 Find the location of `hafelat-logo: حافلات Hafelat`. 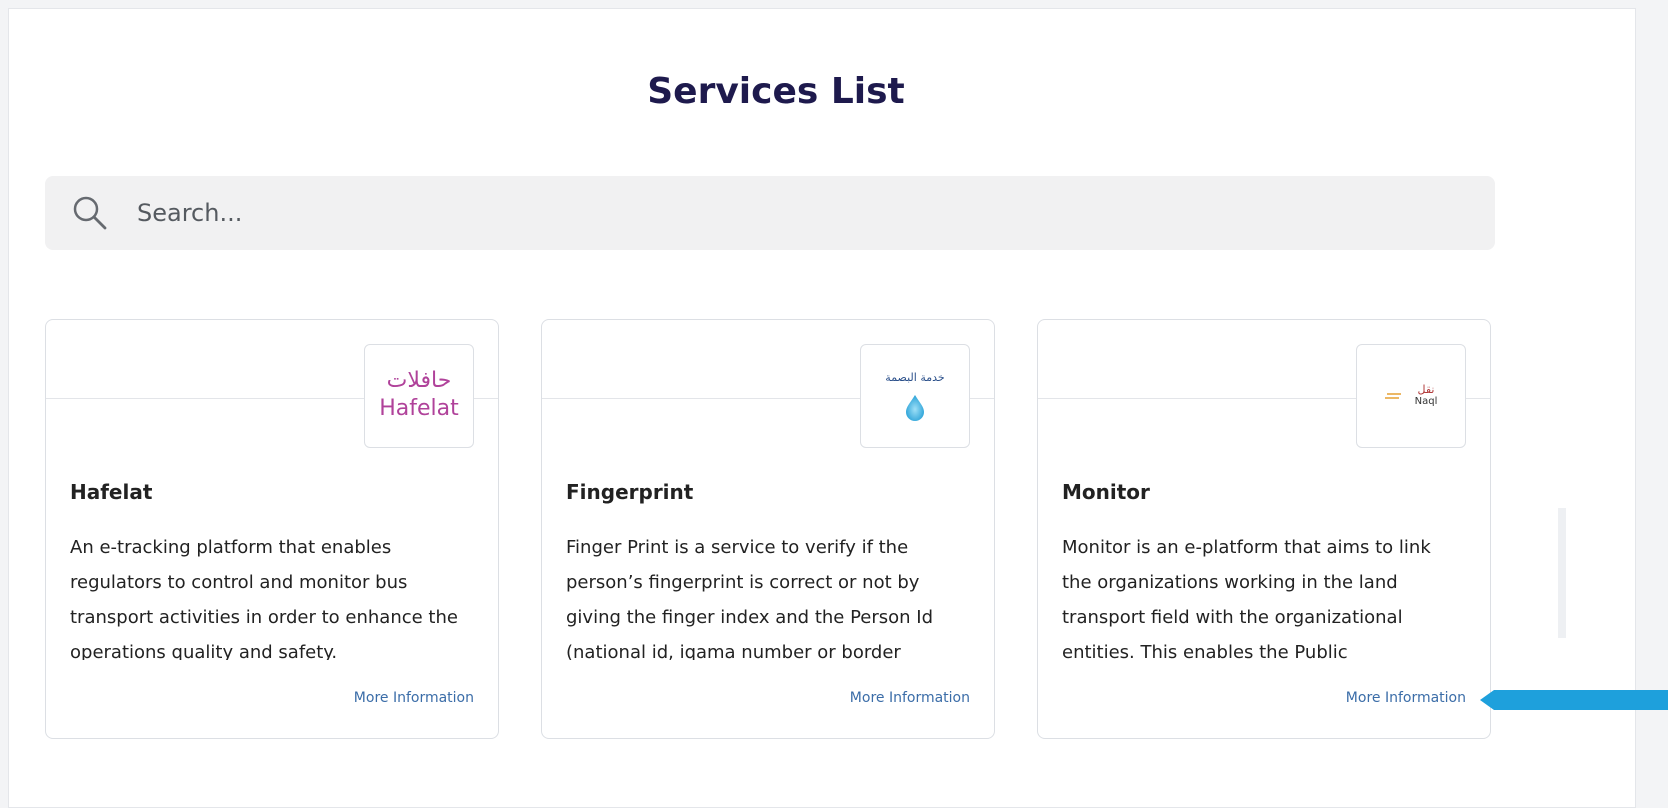

hafelat-logo: حافلات Hafelat is located at coordinates (419, 396).